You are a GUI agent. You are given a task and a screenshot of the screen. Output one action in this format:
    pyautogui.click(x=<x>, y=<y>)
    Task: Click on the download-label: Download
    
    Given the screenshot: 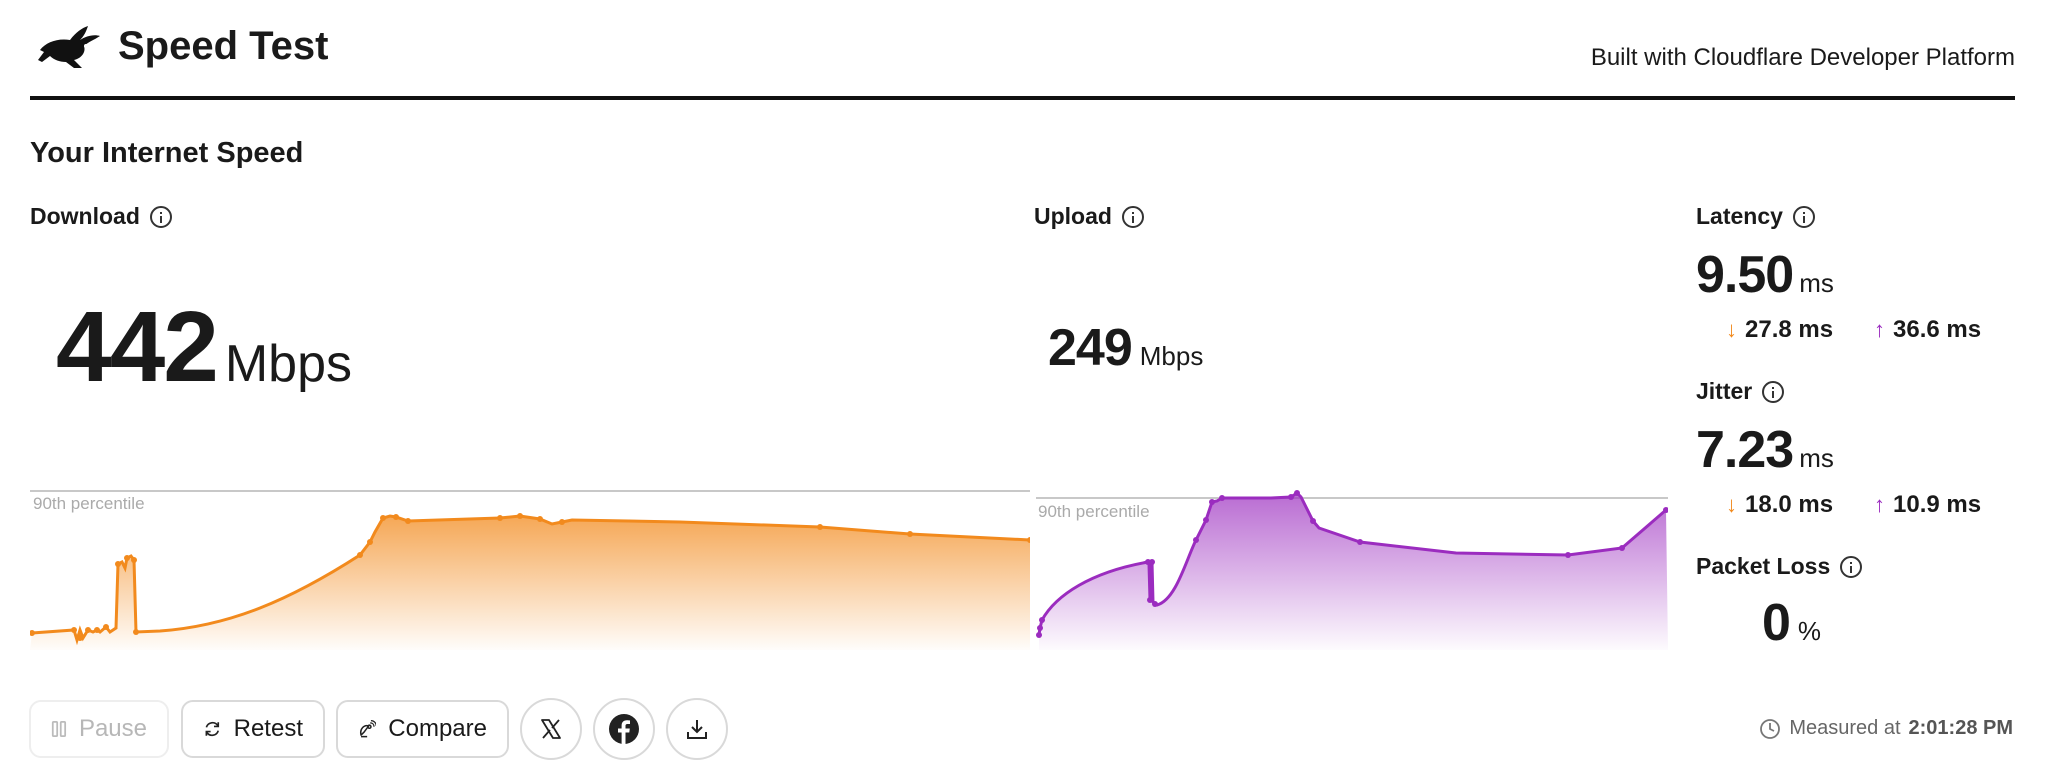 What is the action you would take?
    pyautogui.click(x=101, y=216)
    